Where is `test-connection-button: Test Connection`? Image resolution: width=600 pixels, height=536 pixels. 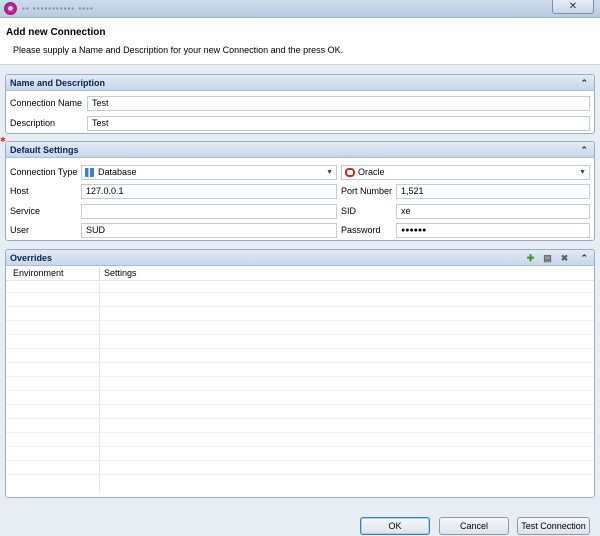 test-connection-button: Test Connection is located at coordinates (553, 526).